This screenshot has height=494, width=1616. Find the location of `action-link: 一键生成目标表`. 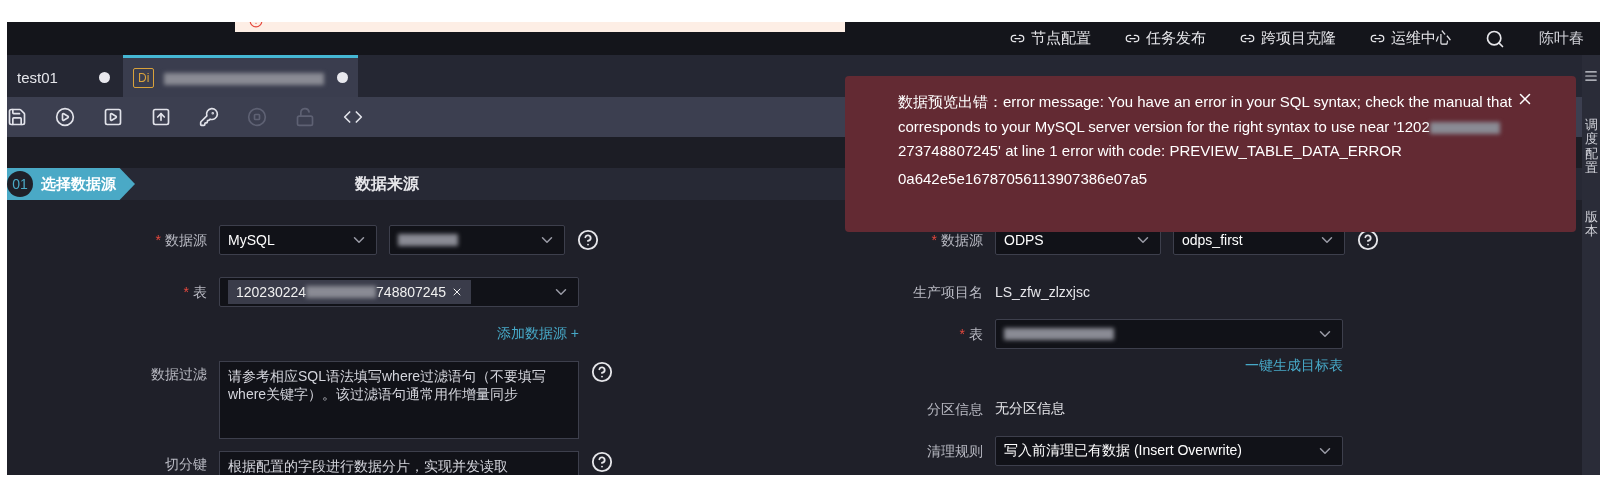

action-link: 一键生成目标表 is located at coordinates (1294, 366).